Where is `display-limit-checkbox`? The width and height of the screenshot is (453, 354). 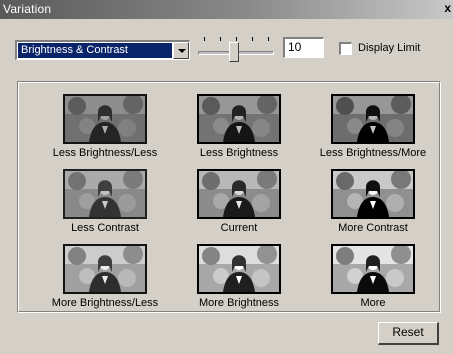 display-limit-checkbox is located at coordinates (345, 48).